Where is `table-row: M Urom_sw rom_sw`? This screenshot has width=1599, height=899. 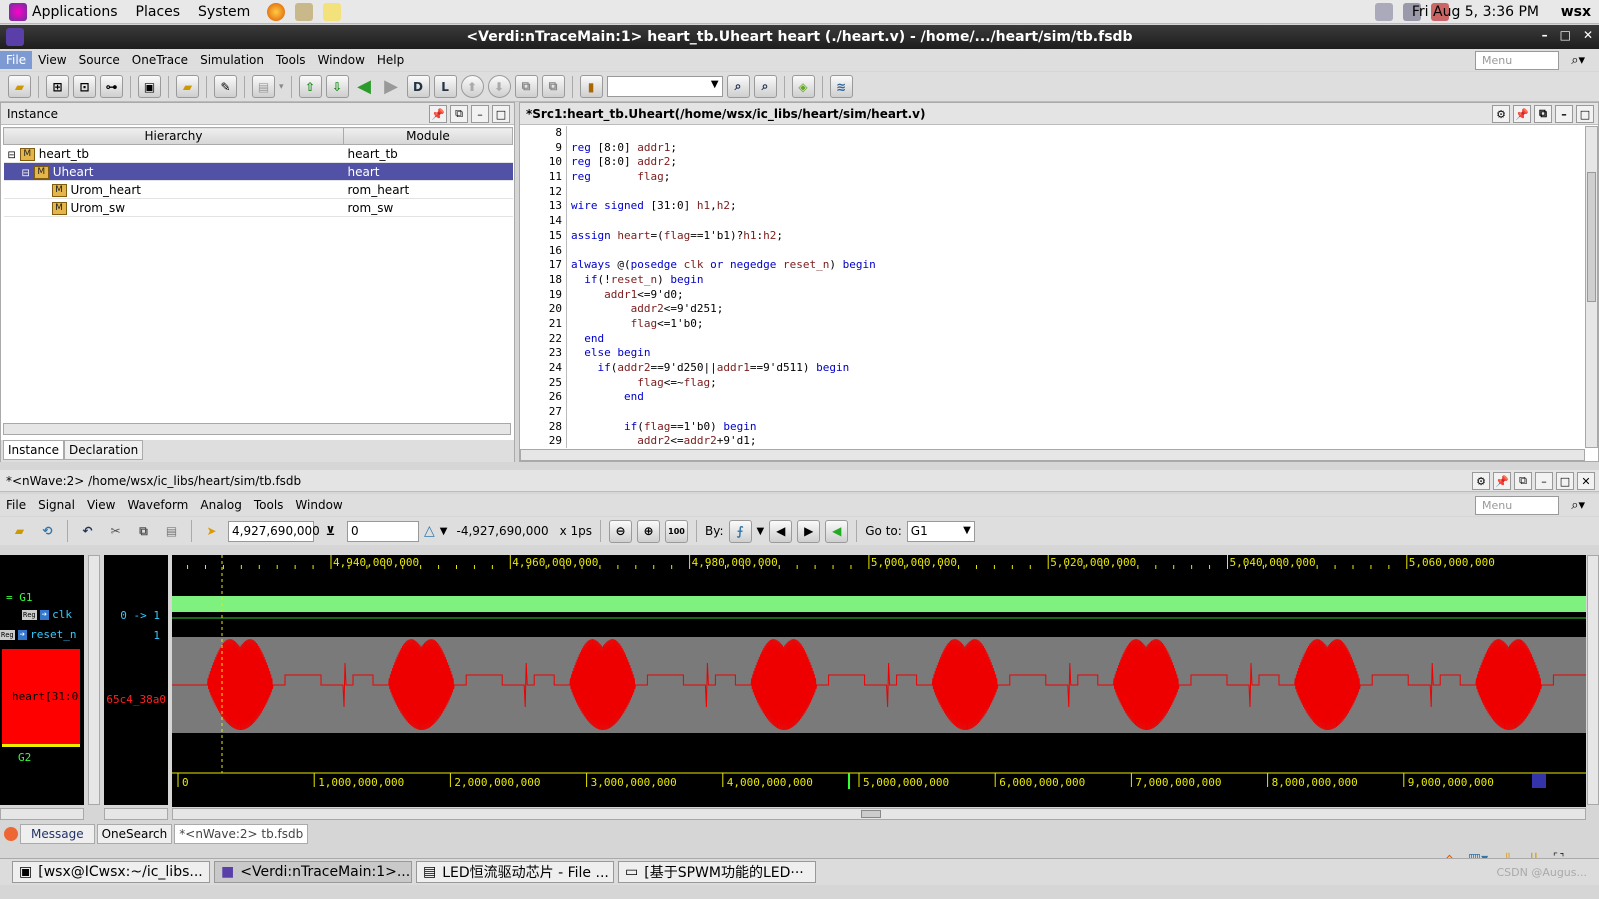 table-row: M Urom_sw rom_sw is located at coordinates (258, 207).